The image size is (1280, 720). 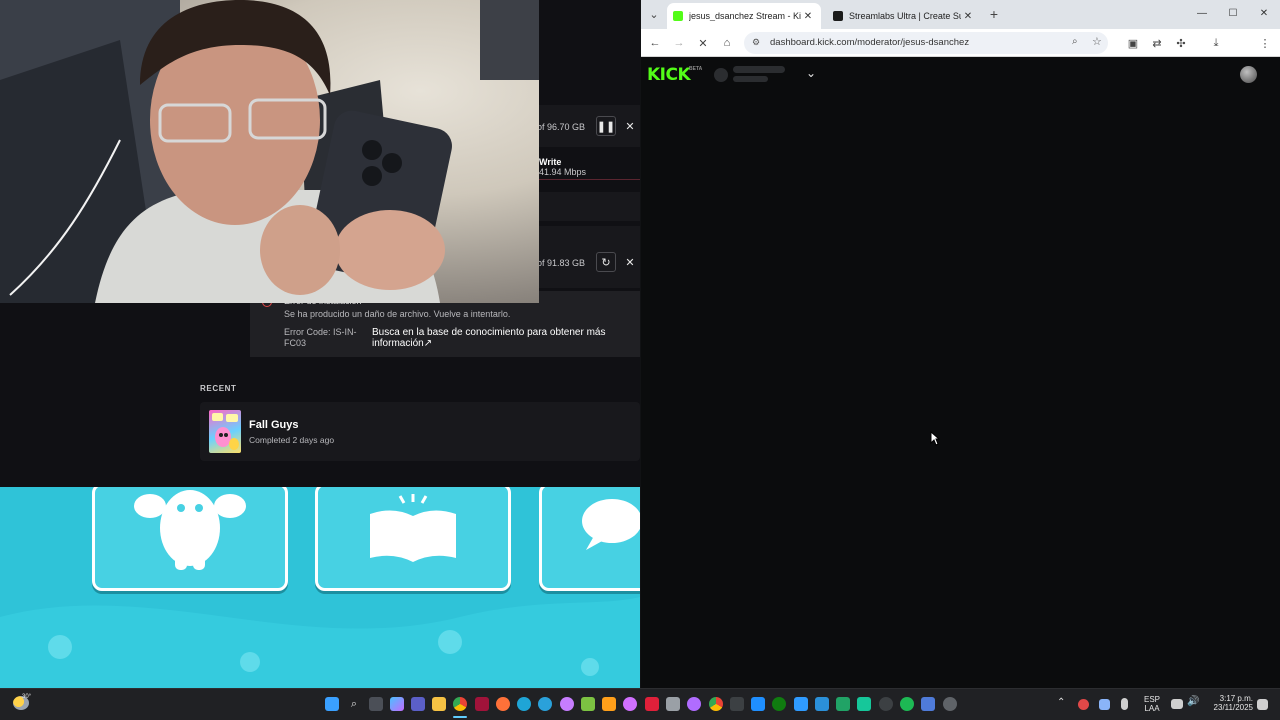 I want to click on kick-header: KICK BETA ⌄, so click(x=960, y=74).